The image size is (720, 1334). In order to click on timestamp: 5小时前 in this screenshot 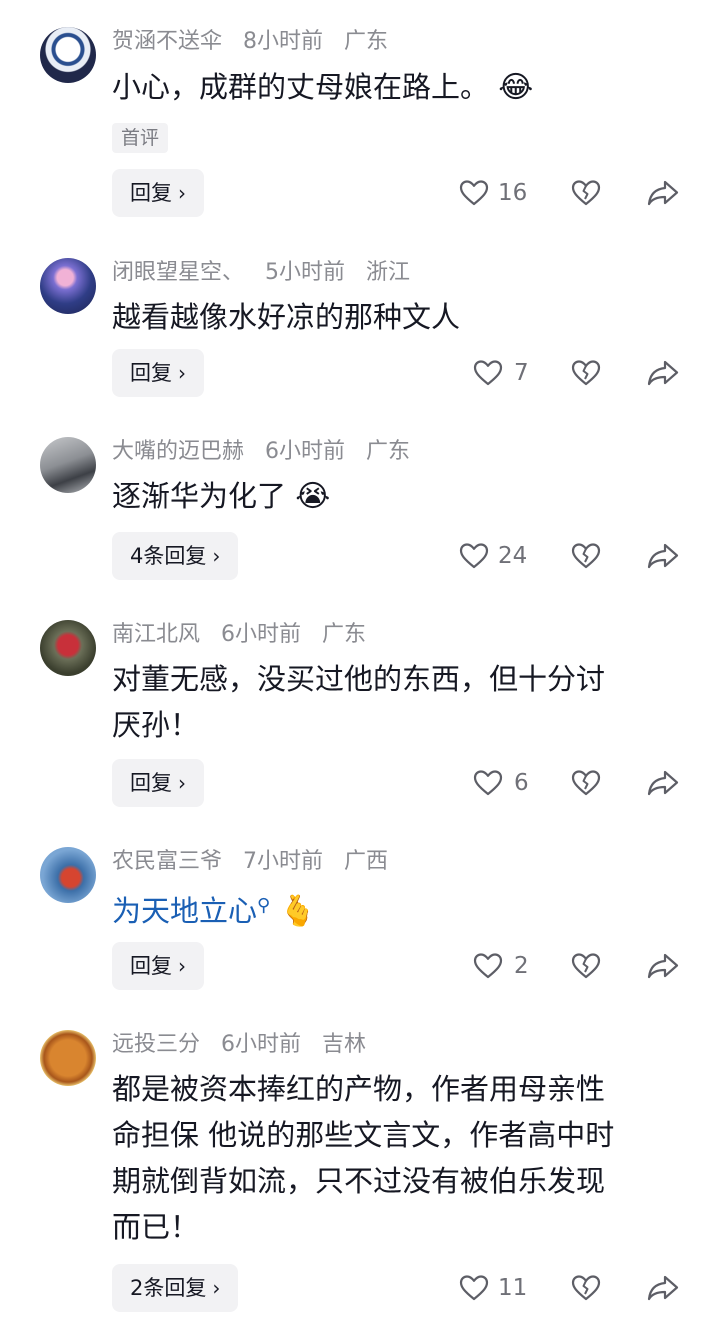, I will do `click(305, 272)`.